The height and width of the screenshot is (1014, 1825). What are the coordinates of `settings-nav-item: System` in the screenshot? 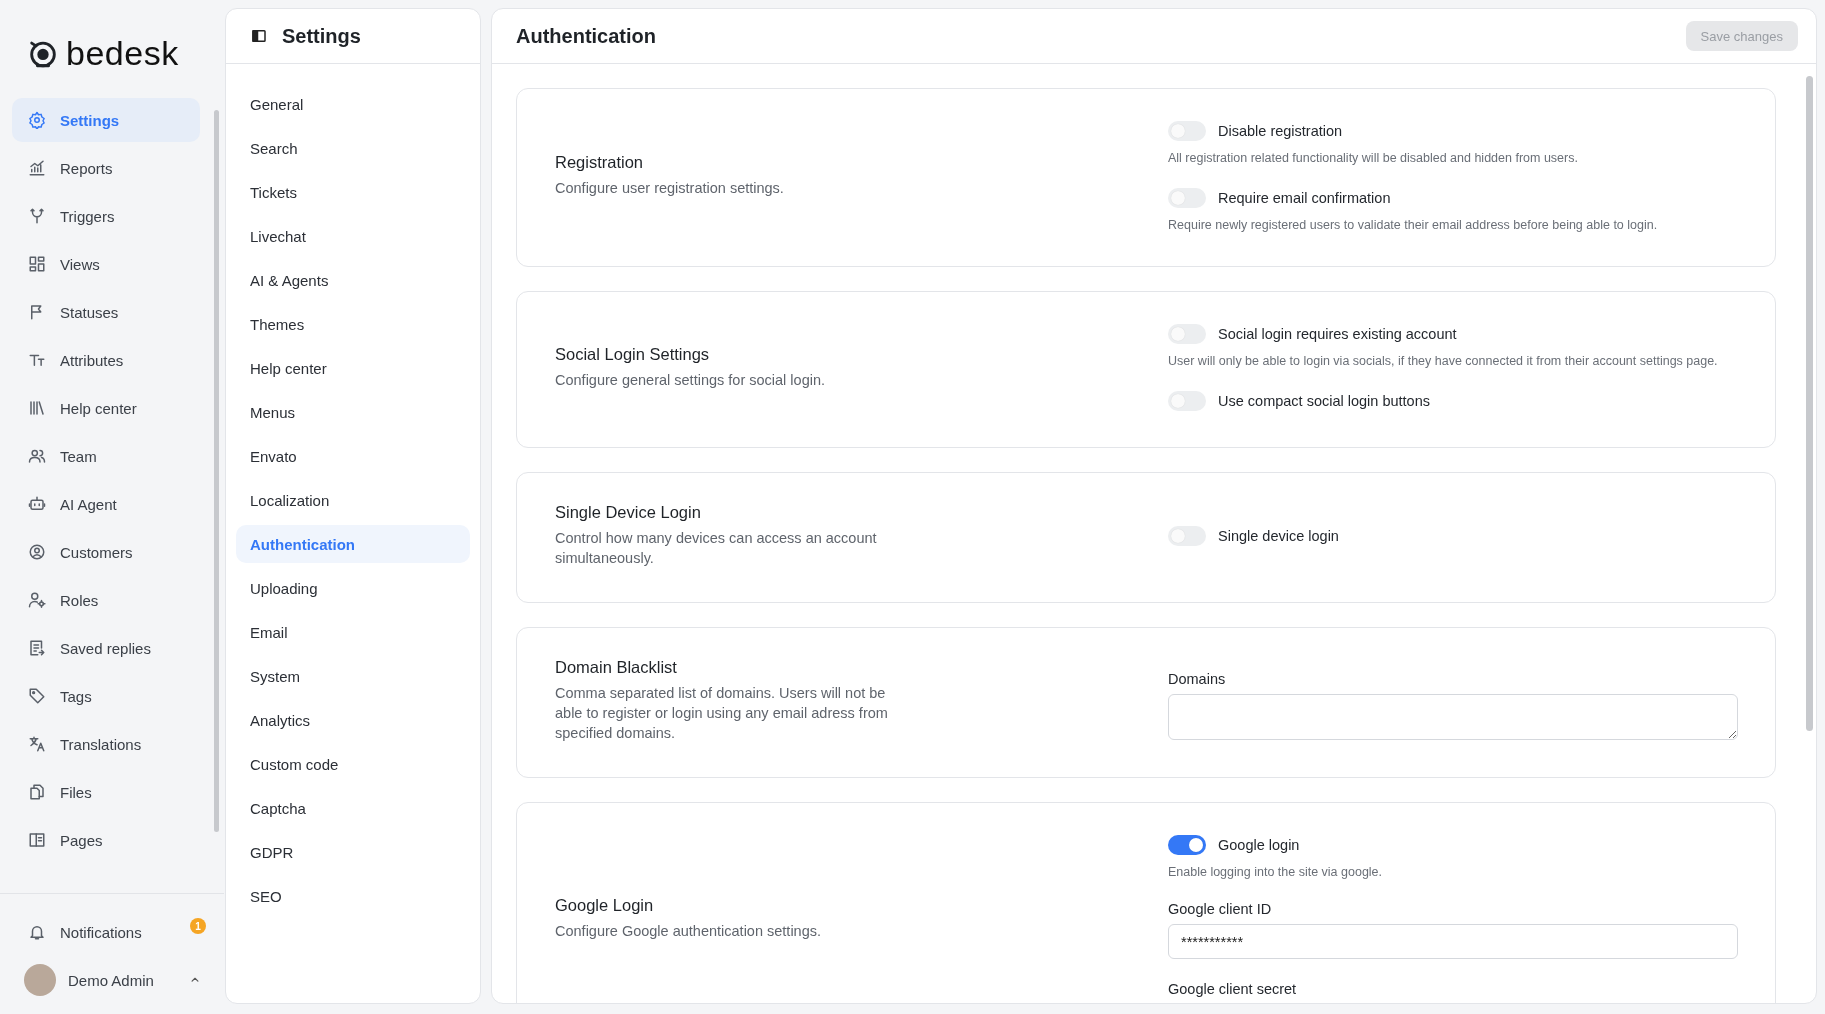 It's located at (353, 676).